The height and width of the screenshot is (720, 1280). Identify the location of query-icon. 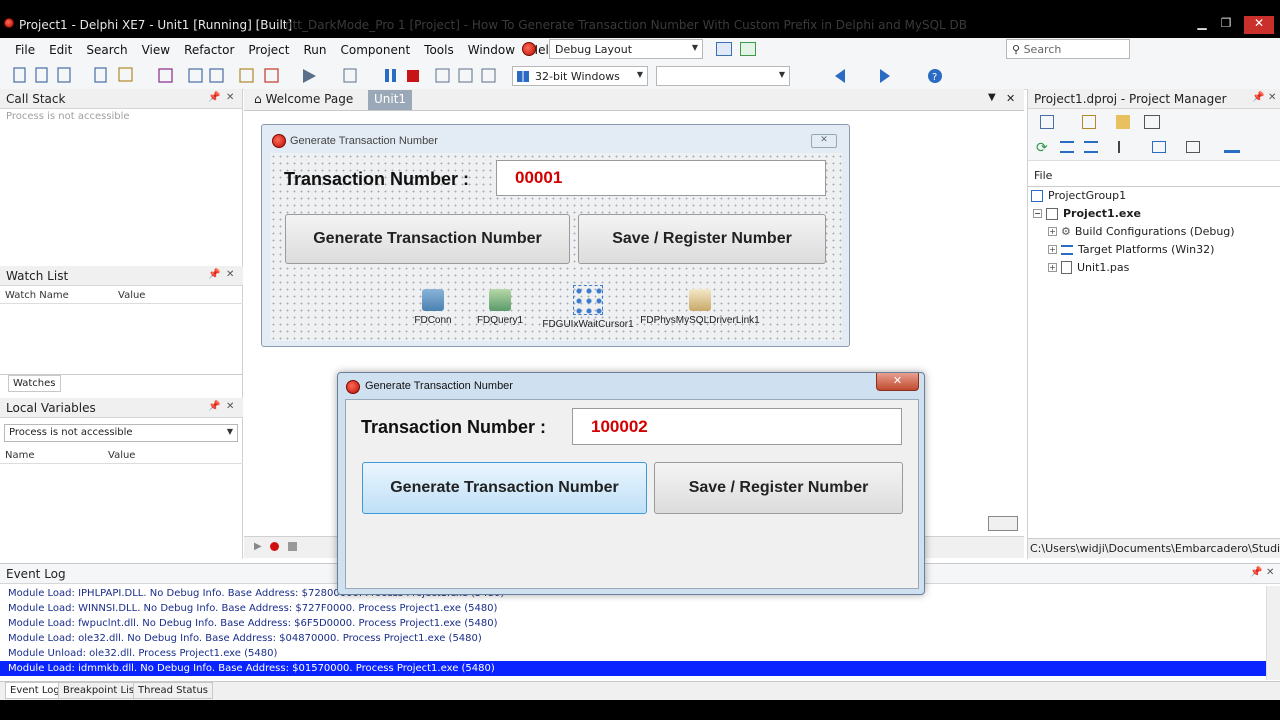
(500, 300).